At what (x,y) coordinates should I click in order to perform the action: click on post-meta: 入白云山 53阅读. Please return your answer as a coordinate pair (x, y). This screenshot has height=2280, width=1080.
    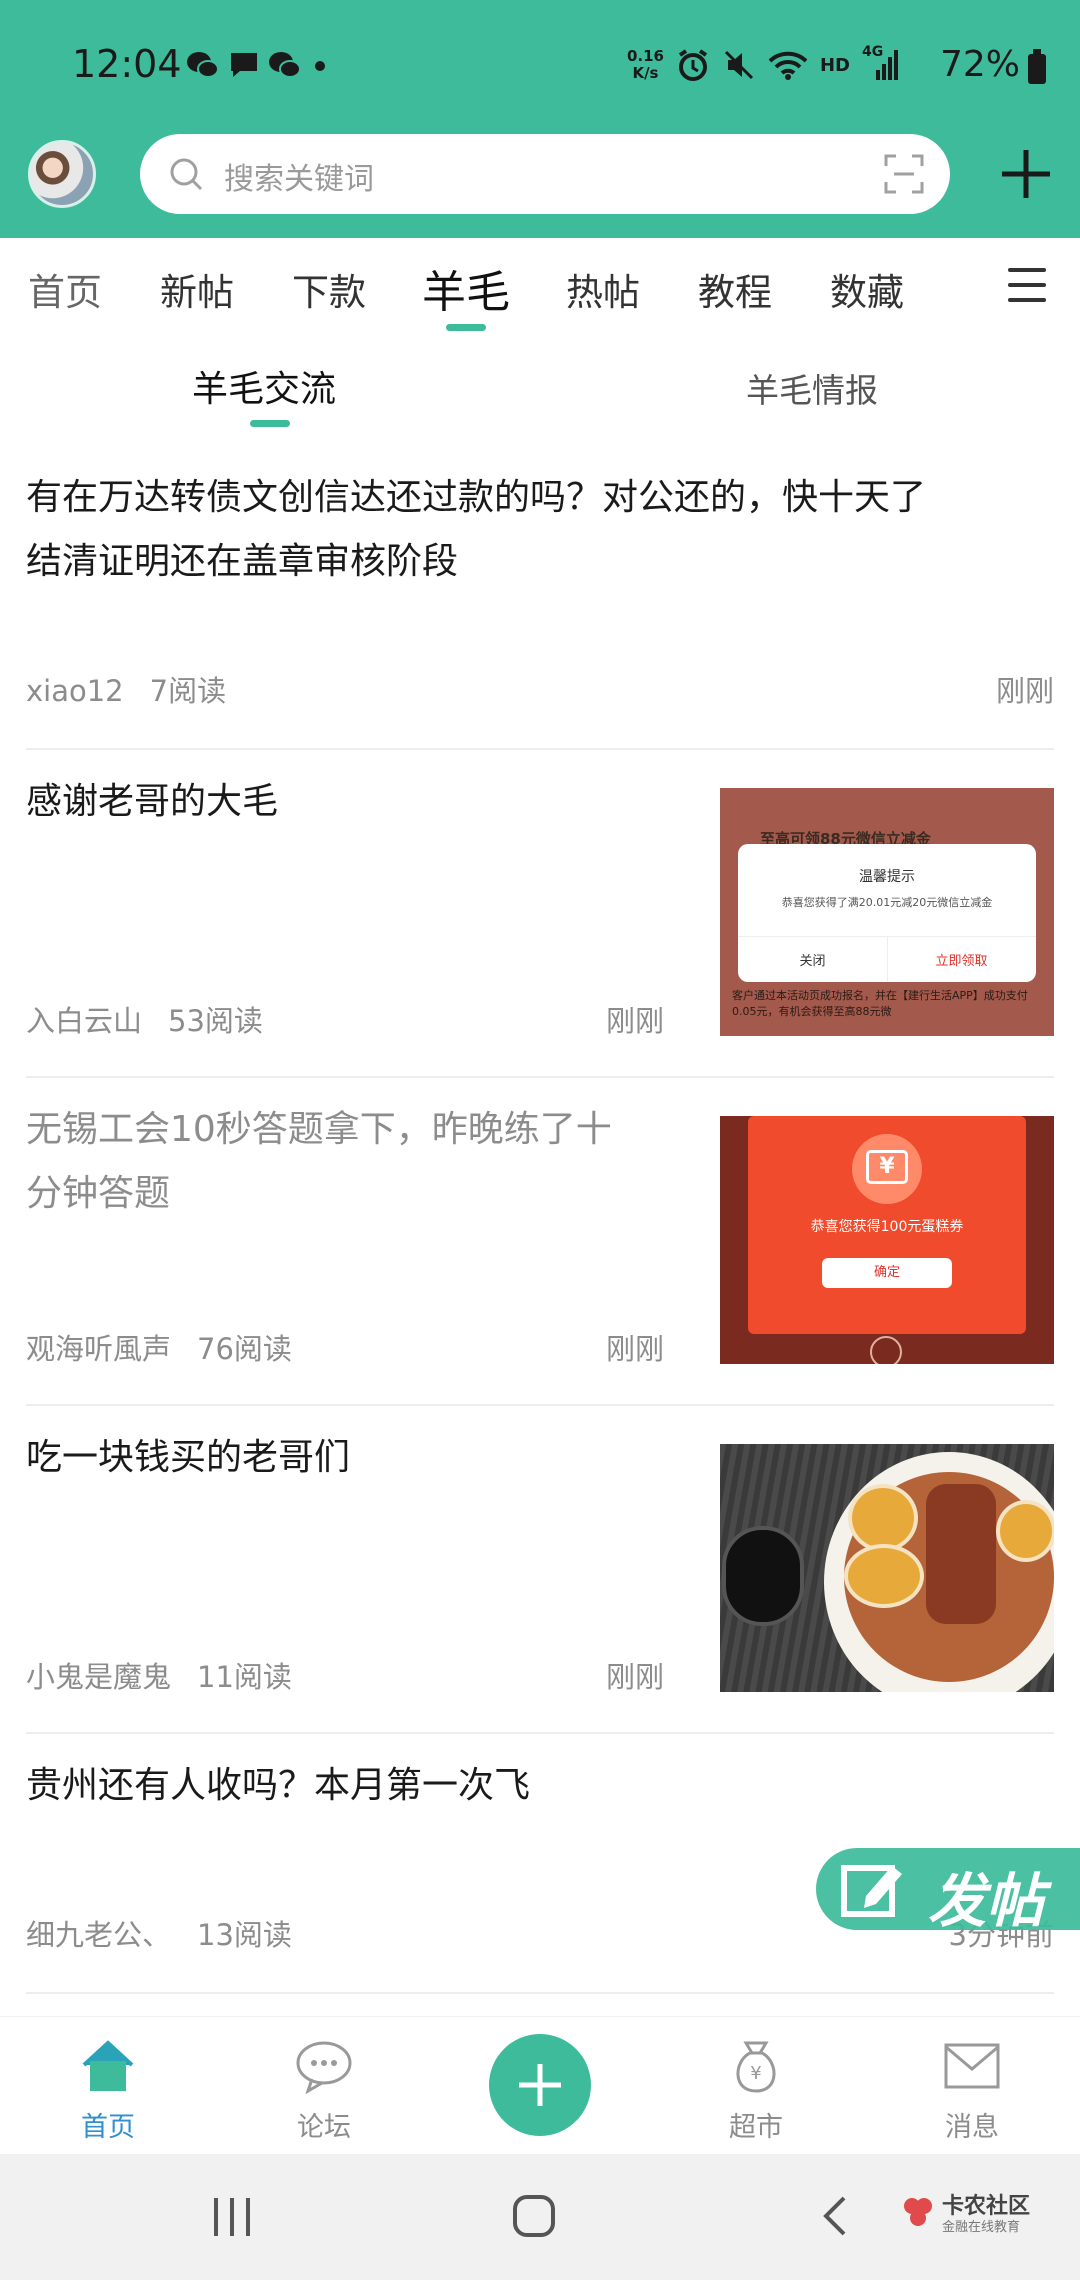
    Looking at the image, I should click on (144, 1019).